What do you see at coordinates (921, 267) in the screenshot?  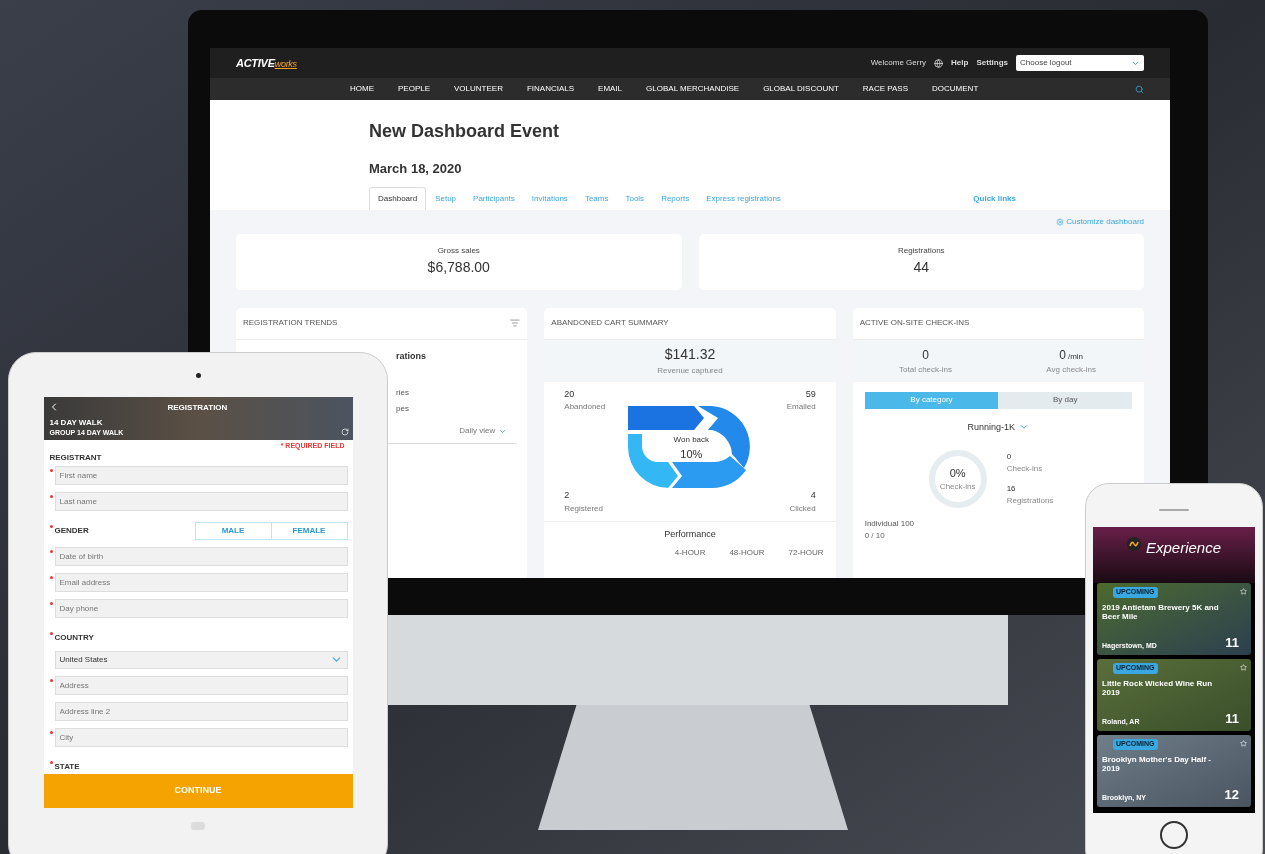 I see `stat-value: 44` at bounding box center [921, 267].